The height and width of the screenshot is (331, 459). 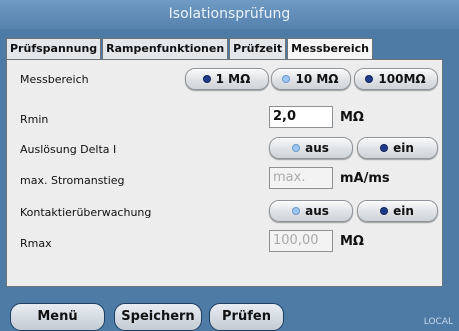 I want to click on tab-messbereich: Messbereich, so click(x=330, y=49).